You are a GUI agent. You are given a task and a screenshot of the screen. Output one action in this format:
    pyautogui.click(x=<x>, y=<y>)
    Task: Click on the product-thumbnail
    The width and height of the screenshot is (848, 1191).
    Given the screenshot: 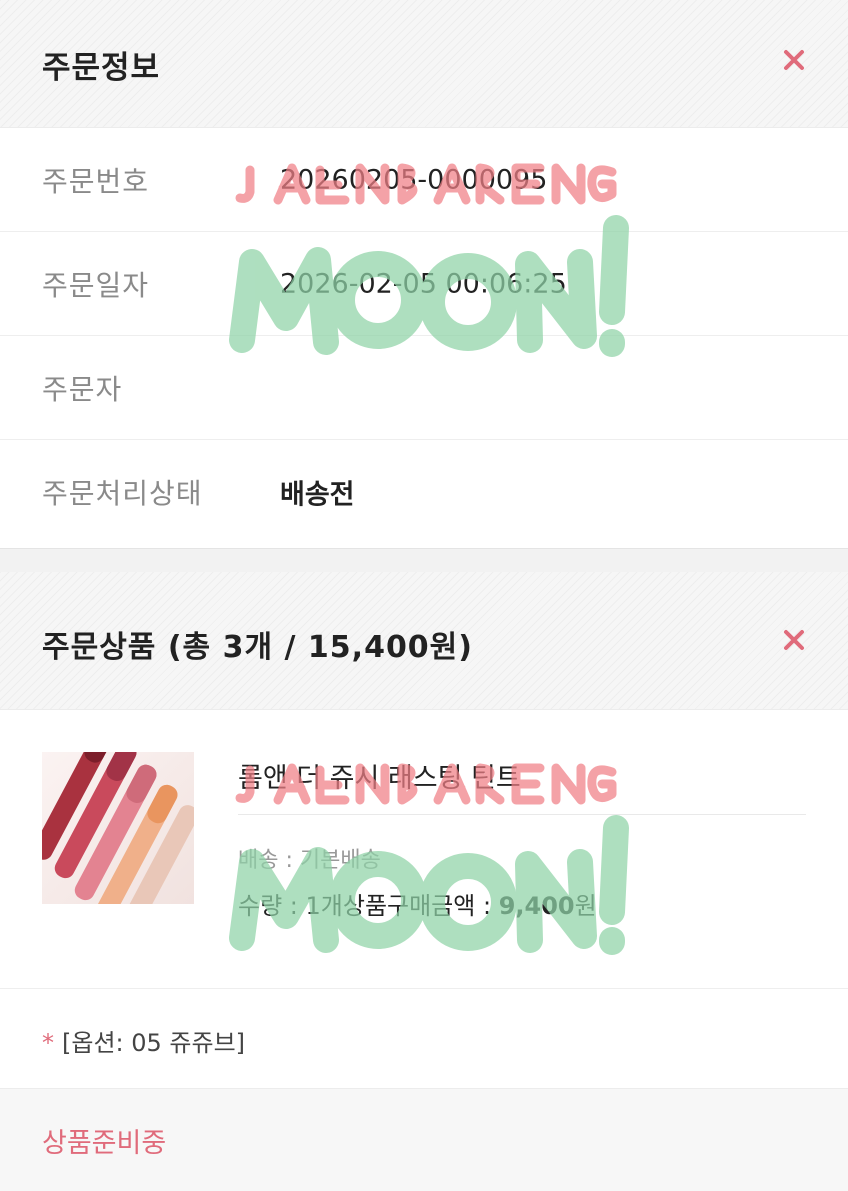 What is the action you would take?
    pyautogui.click(x=118, y=828)
    